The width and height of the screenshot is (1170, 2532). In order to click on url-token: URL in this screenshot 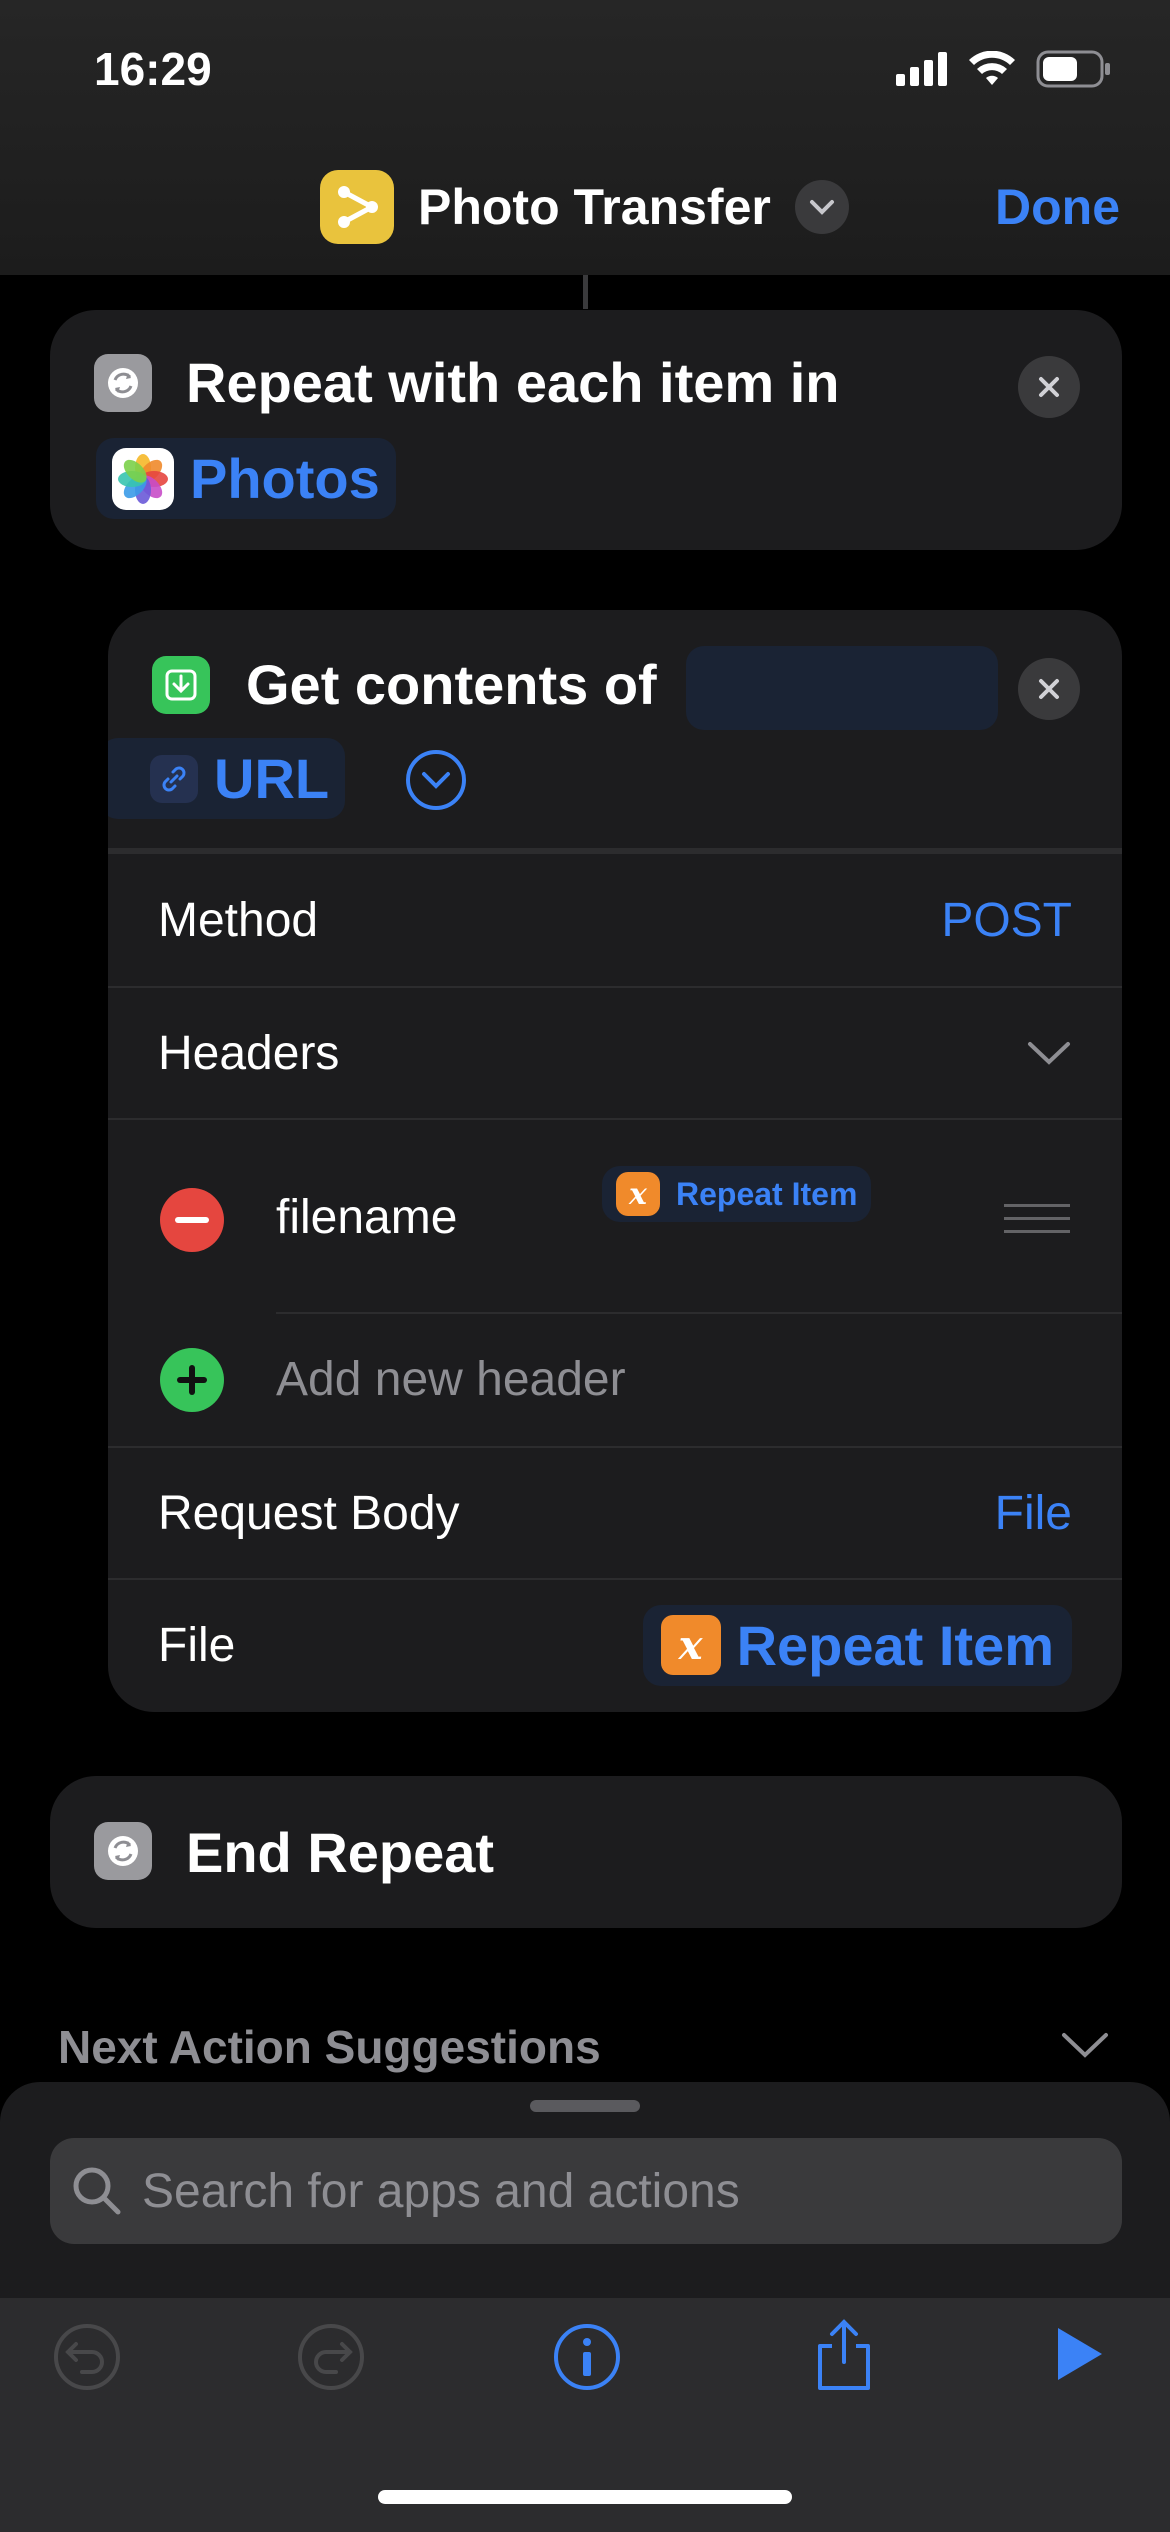, I will do `click(227, 778)`.